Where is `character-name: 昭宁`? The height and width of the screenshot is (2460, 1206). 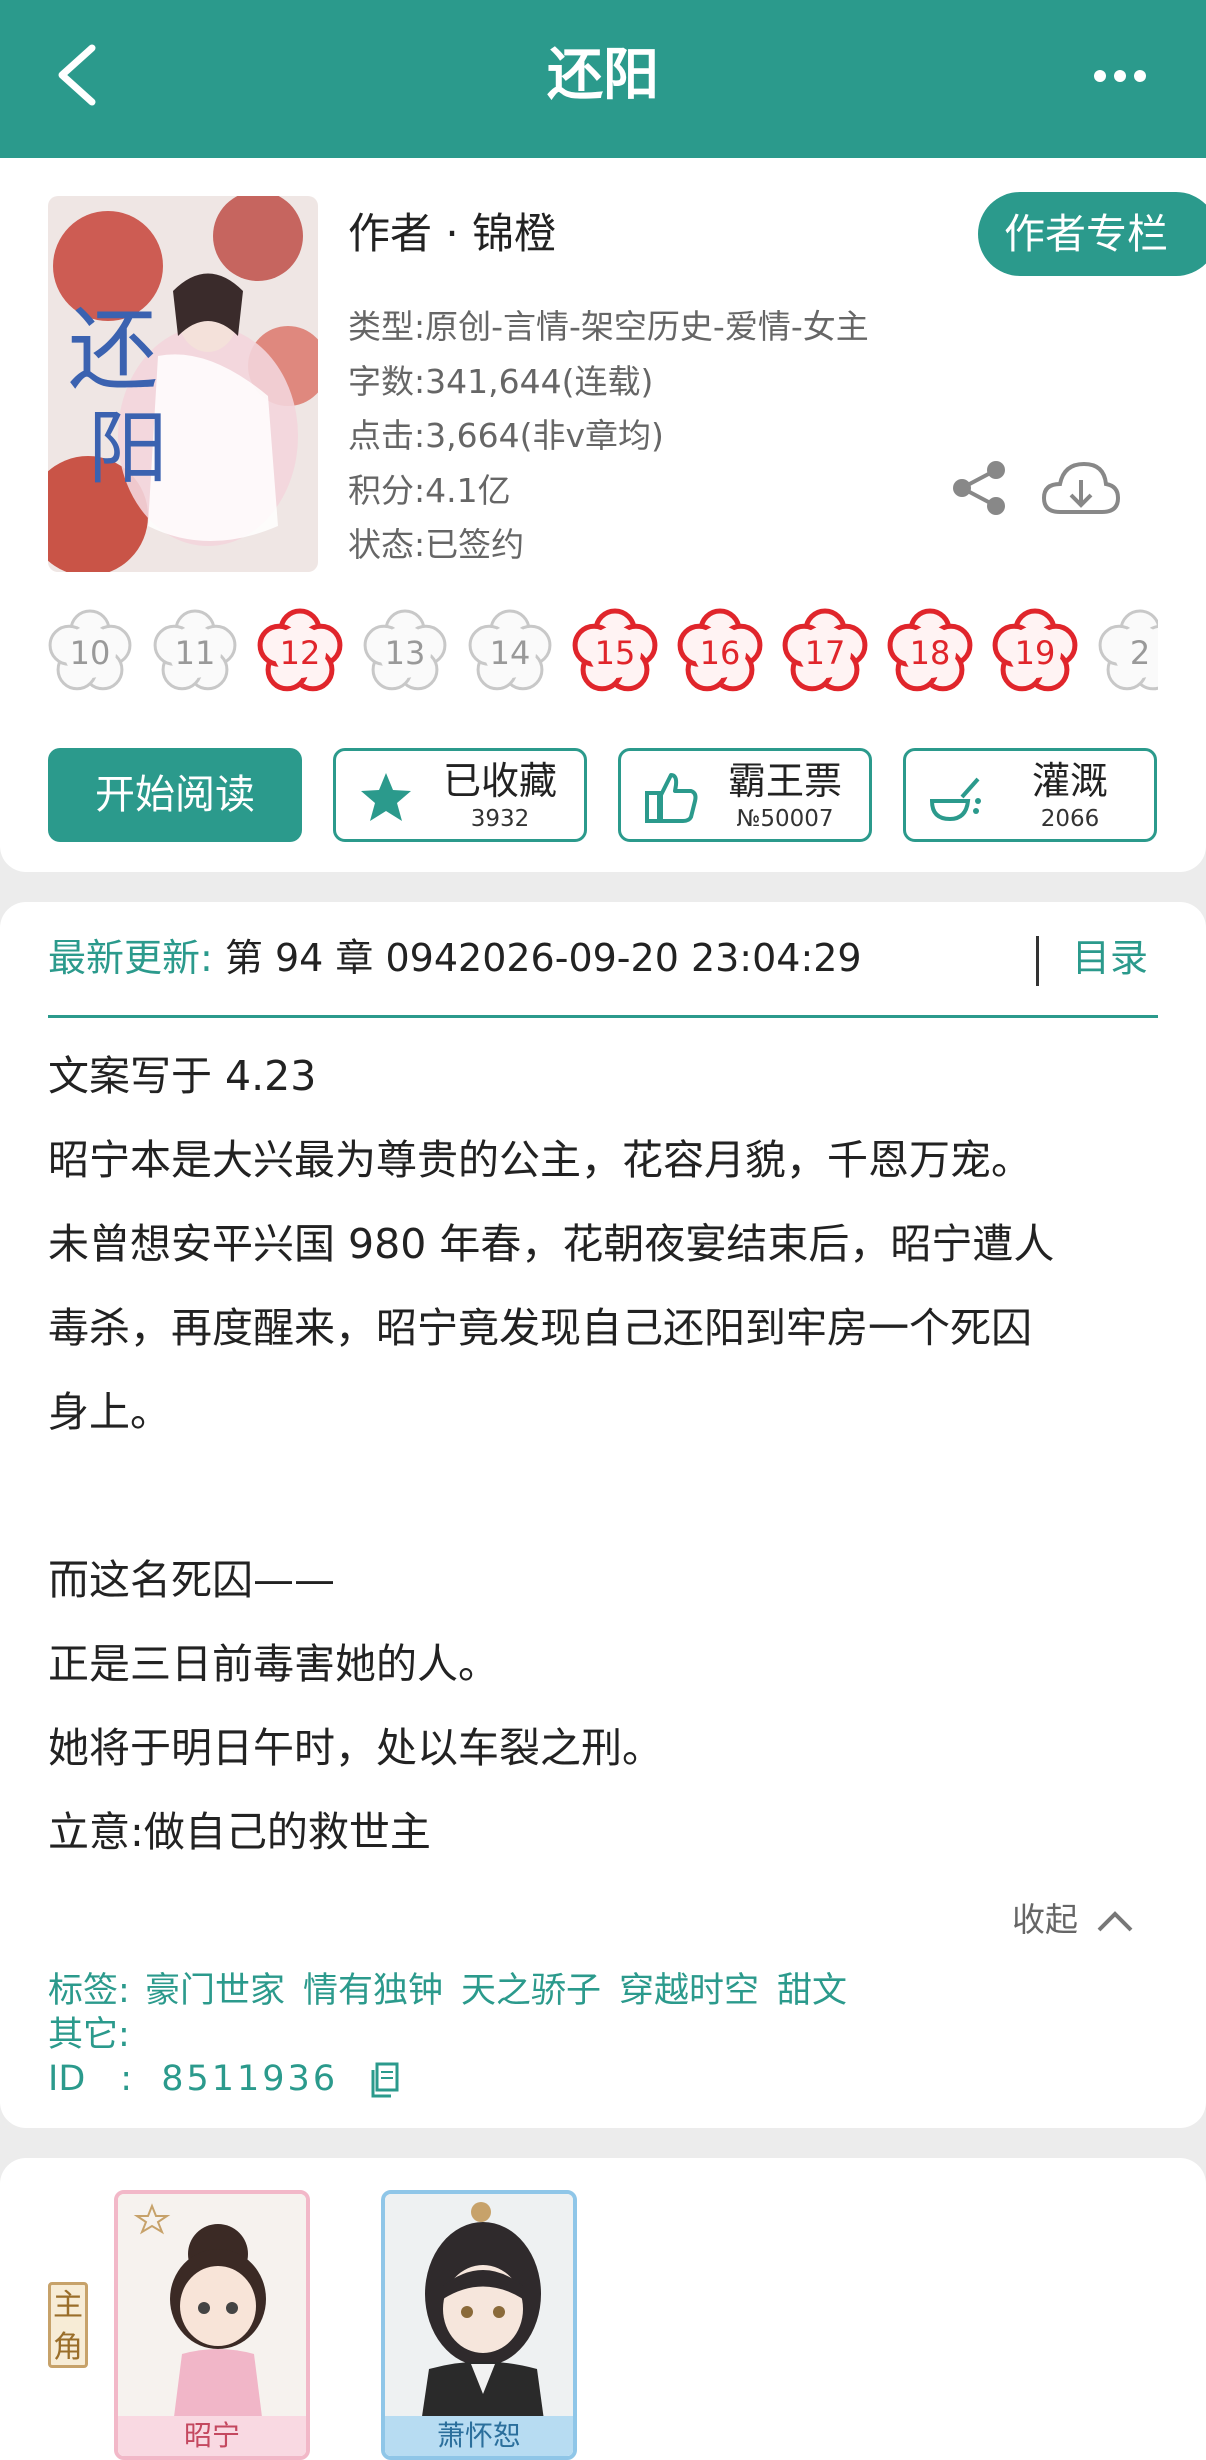
character-name: 昭宁 is located at coordinates (212, 2436).